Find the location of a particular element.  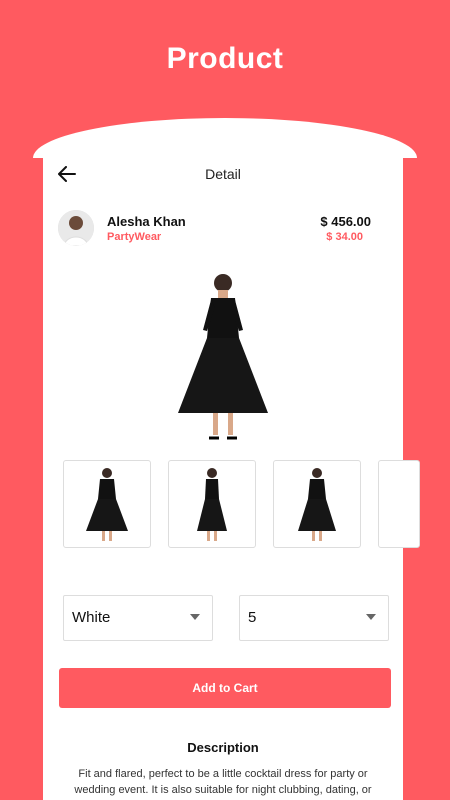

description-title: Description is located at coordinates (223, 747).